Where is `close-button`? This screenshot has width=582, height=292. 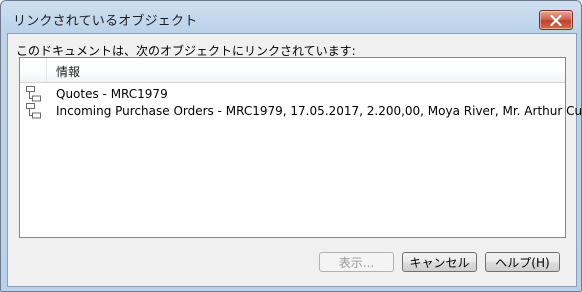 close-button is located at coordinates (556, 20).